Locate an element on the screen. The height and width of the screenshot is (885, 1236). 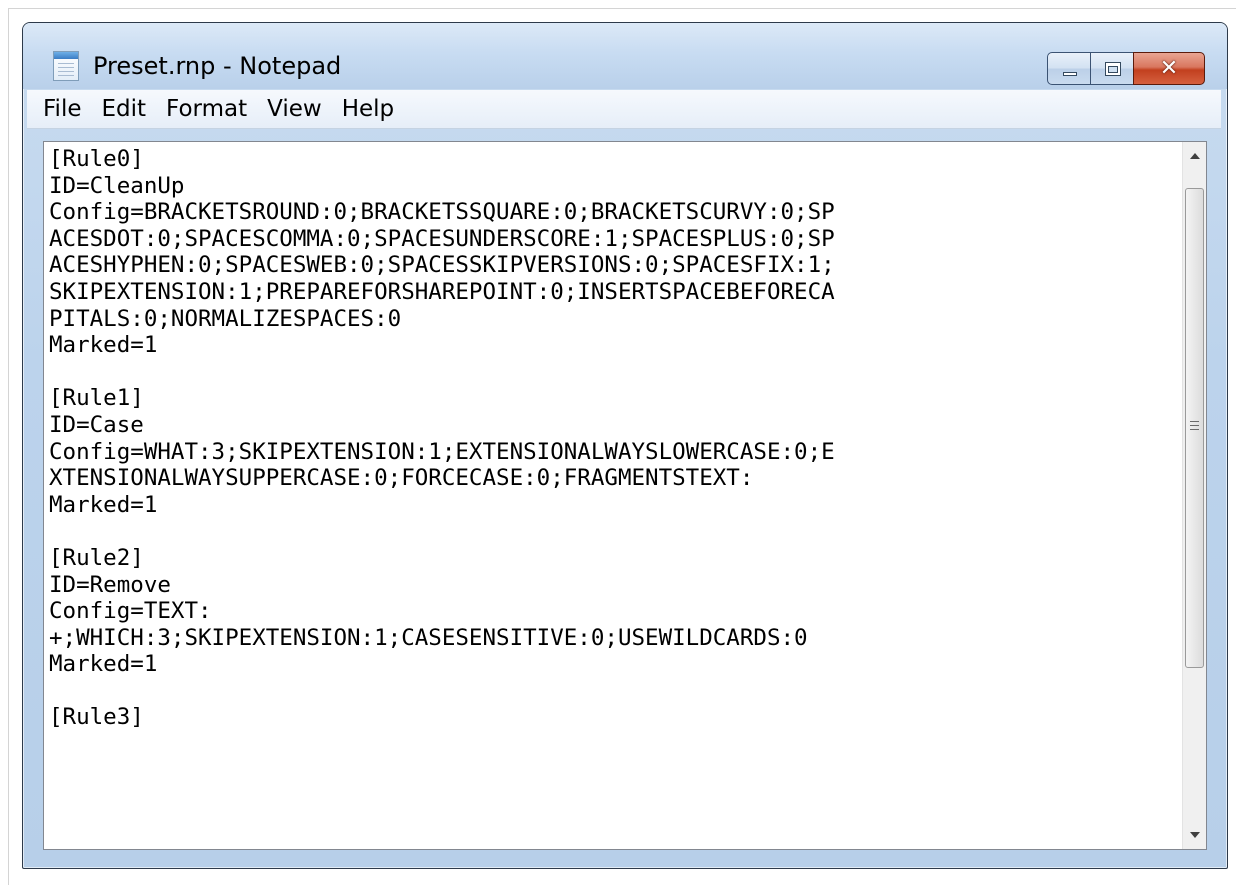
maximize-button is located at coordinates (1112, 68).